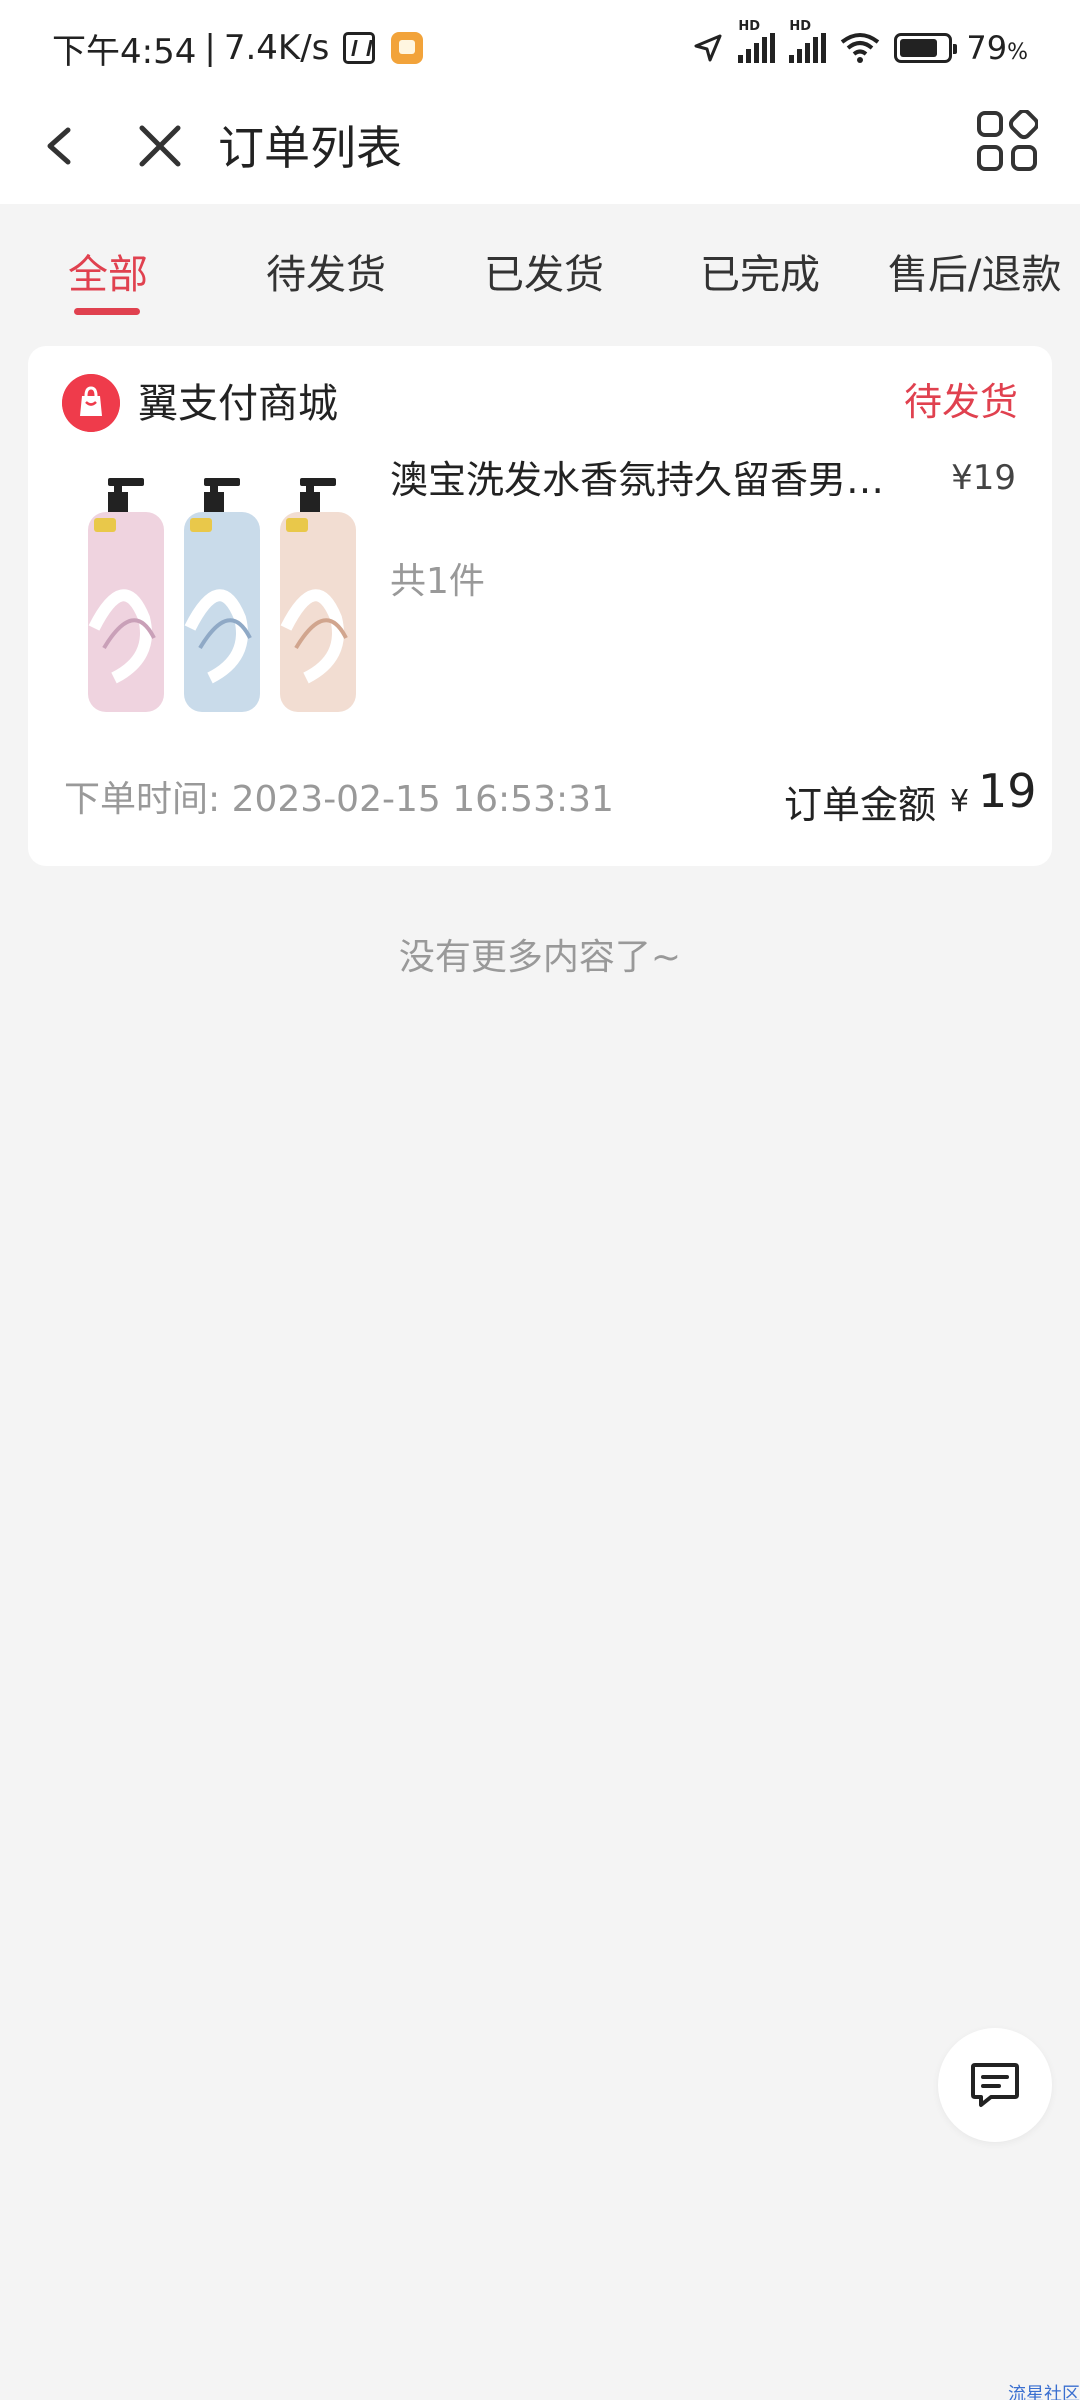 This screenshot has width=1080, height=2400. What do you see at coordinates (310, 148) in the screenshot?
I see `page-title: 订单列表` at bounding box center [310, 148].